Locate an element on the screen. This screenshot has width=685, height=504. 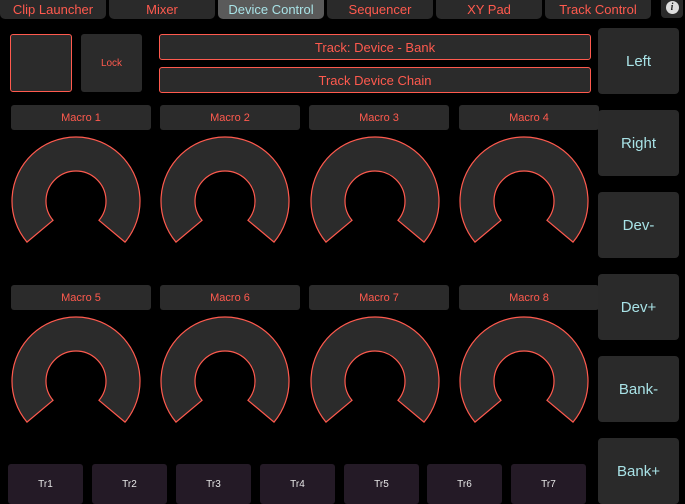
tab-mixer: Mixer is located at coordinates (162, 9).